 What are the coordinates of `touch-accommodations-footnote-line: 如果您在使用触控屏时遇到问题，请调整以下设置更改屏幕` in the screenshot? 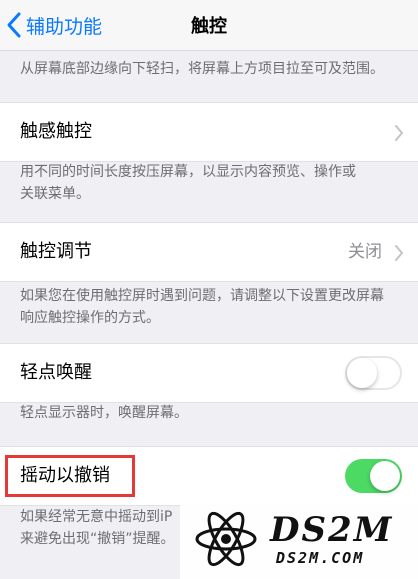 It's located at (202, 296).